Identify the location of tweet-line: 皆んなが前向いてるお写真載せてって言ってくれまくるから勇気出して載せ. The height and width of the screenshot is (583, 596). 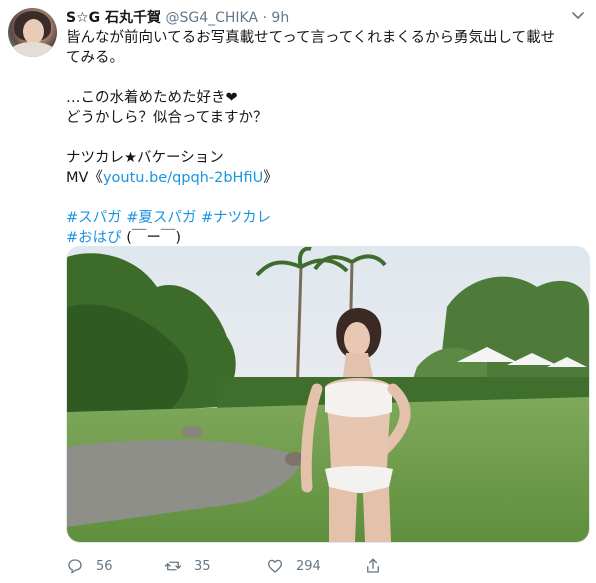
(311, 38).